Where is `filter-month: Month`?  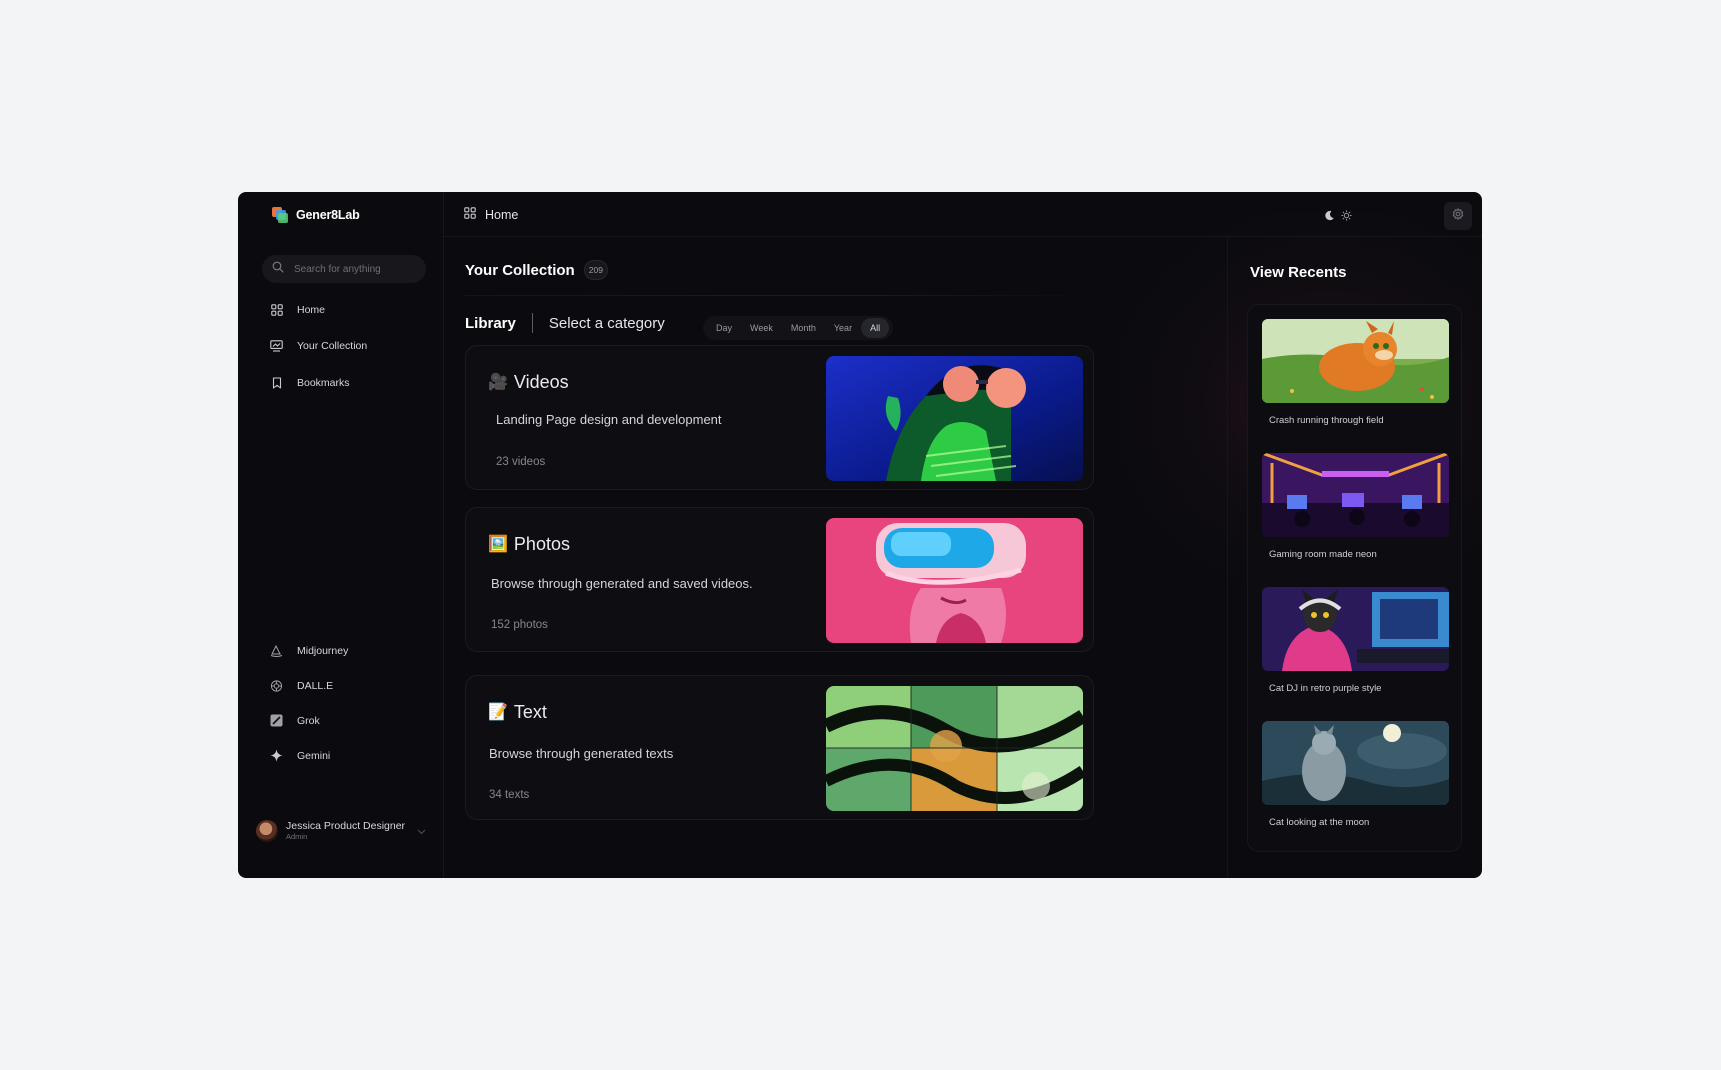
filter-month: Month is located at coordinates (803, 328).